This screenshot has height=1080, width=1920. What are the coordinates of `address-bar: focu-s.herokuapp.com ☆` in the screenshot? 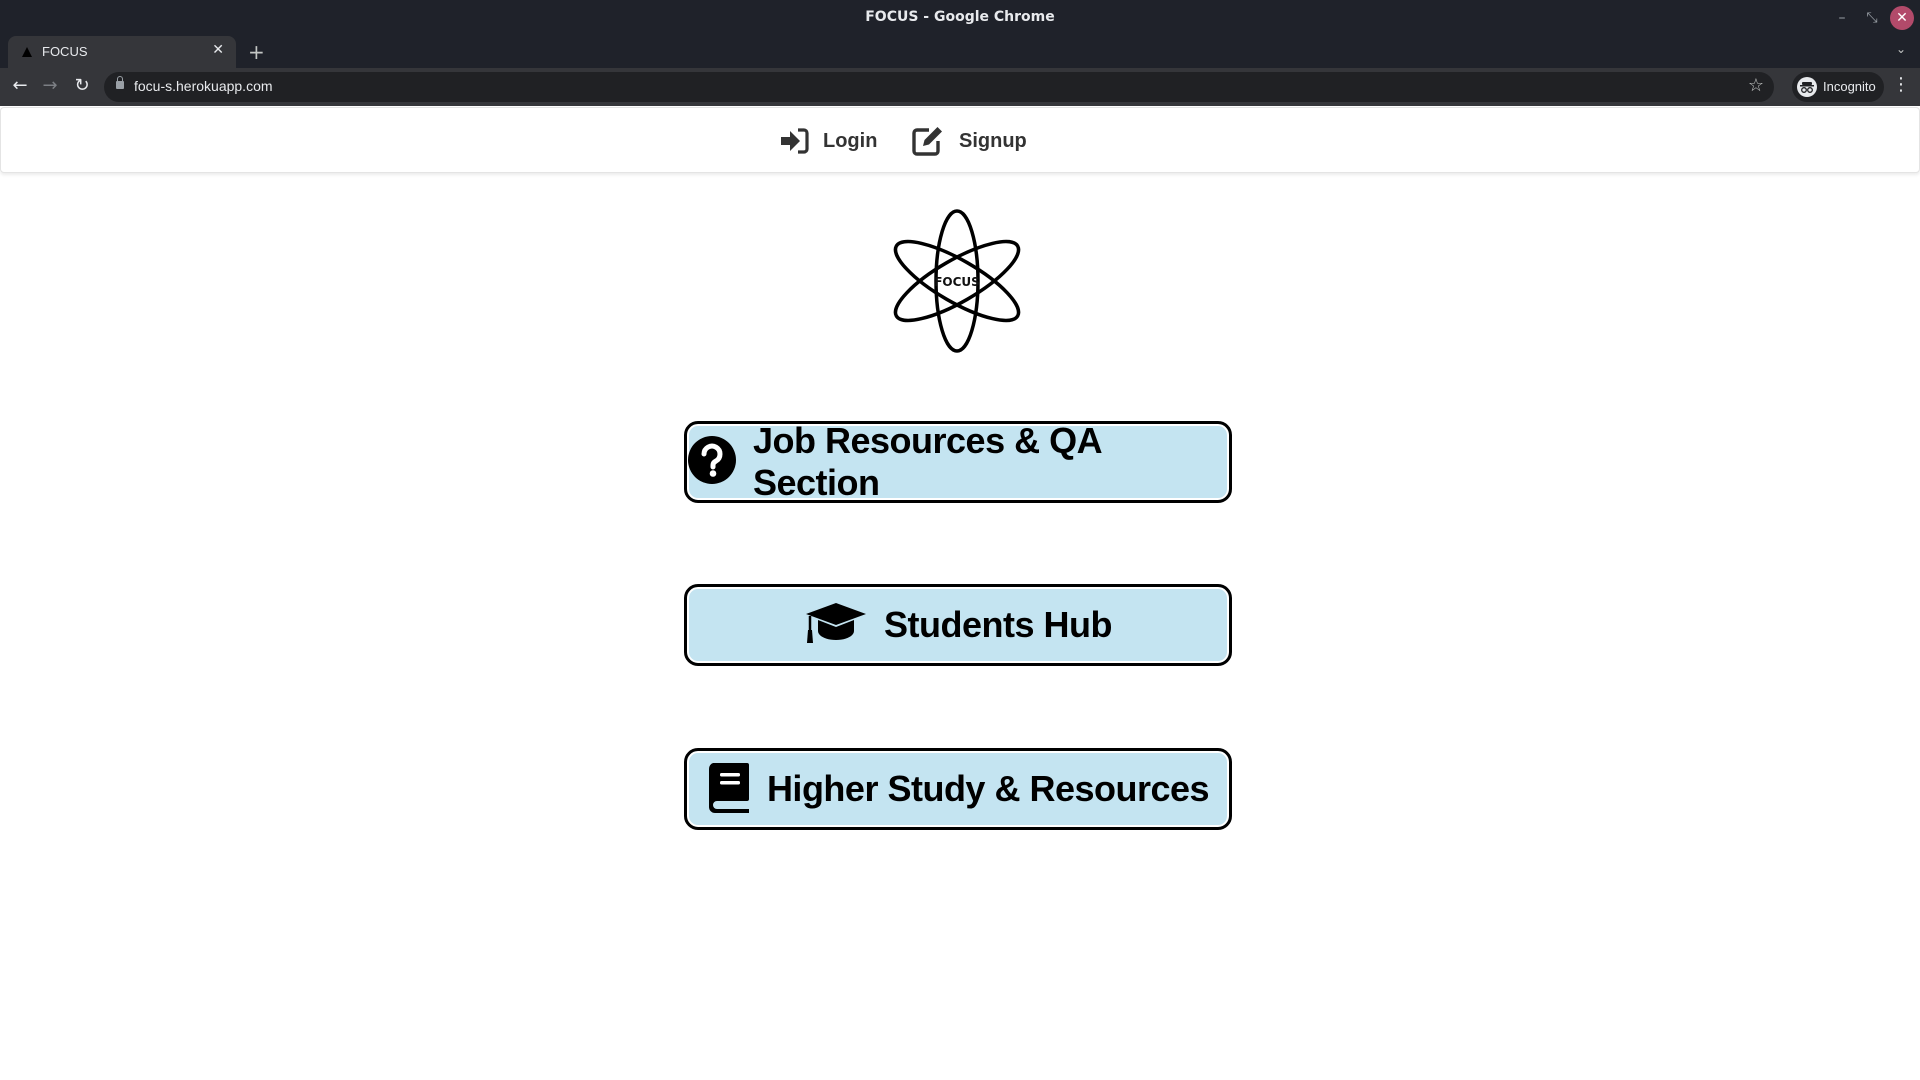 It's located at (939, 87).